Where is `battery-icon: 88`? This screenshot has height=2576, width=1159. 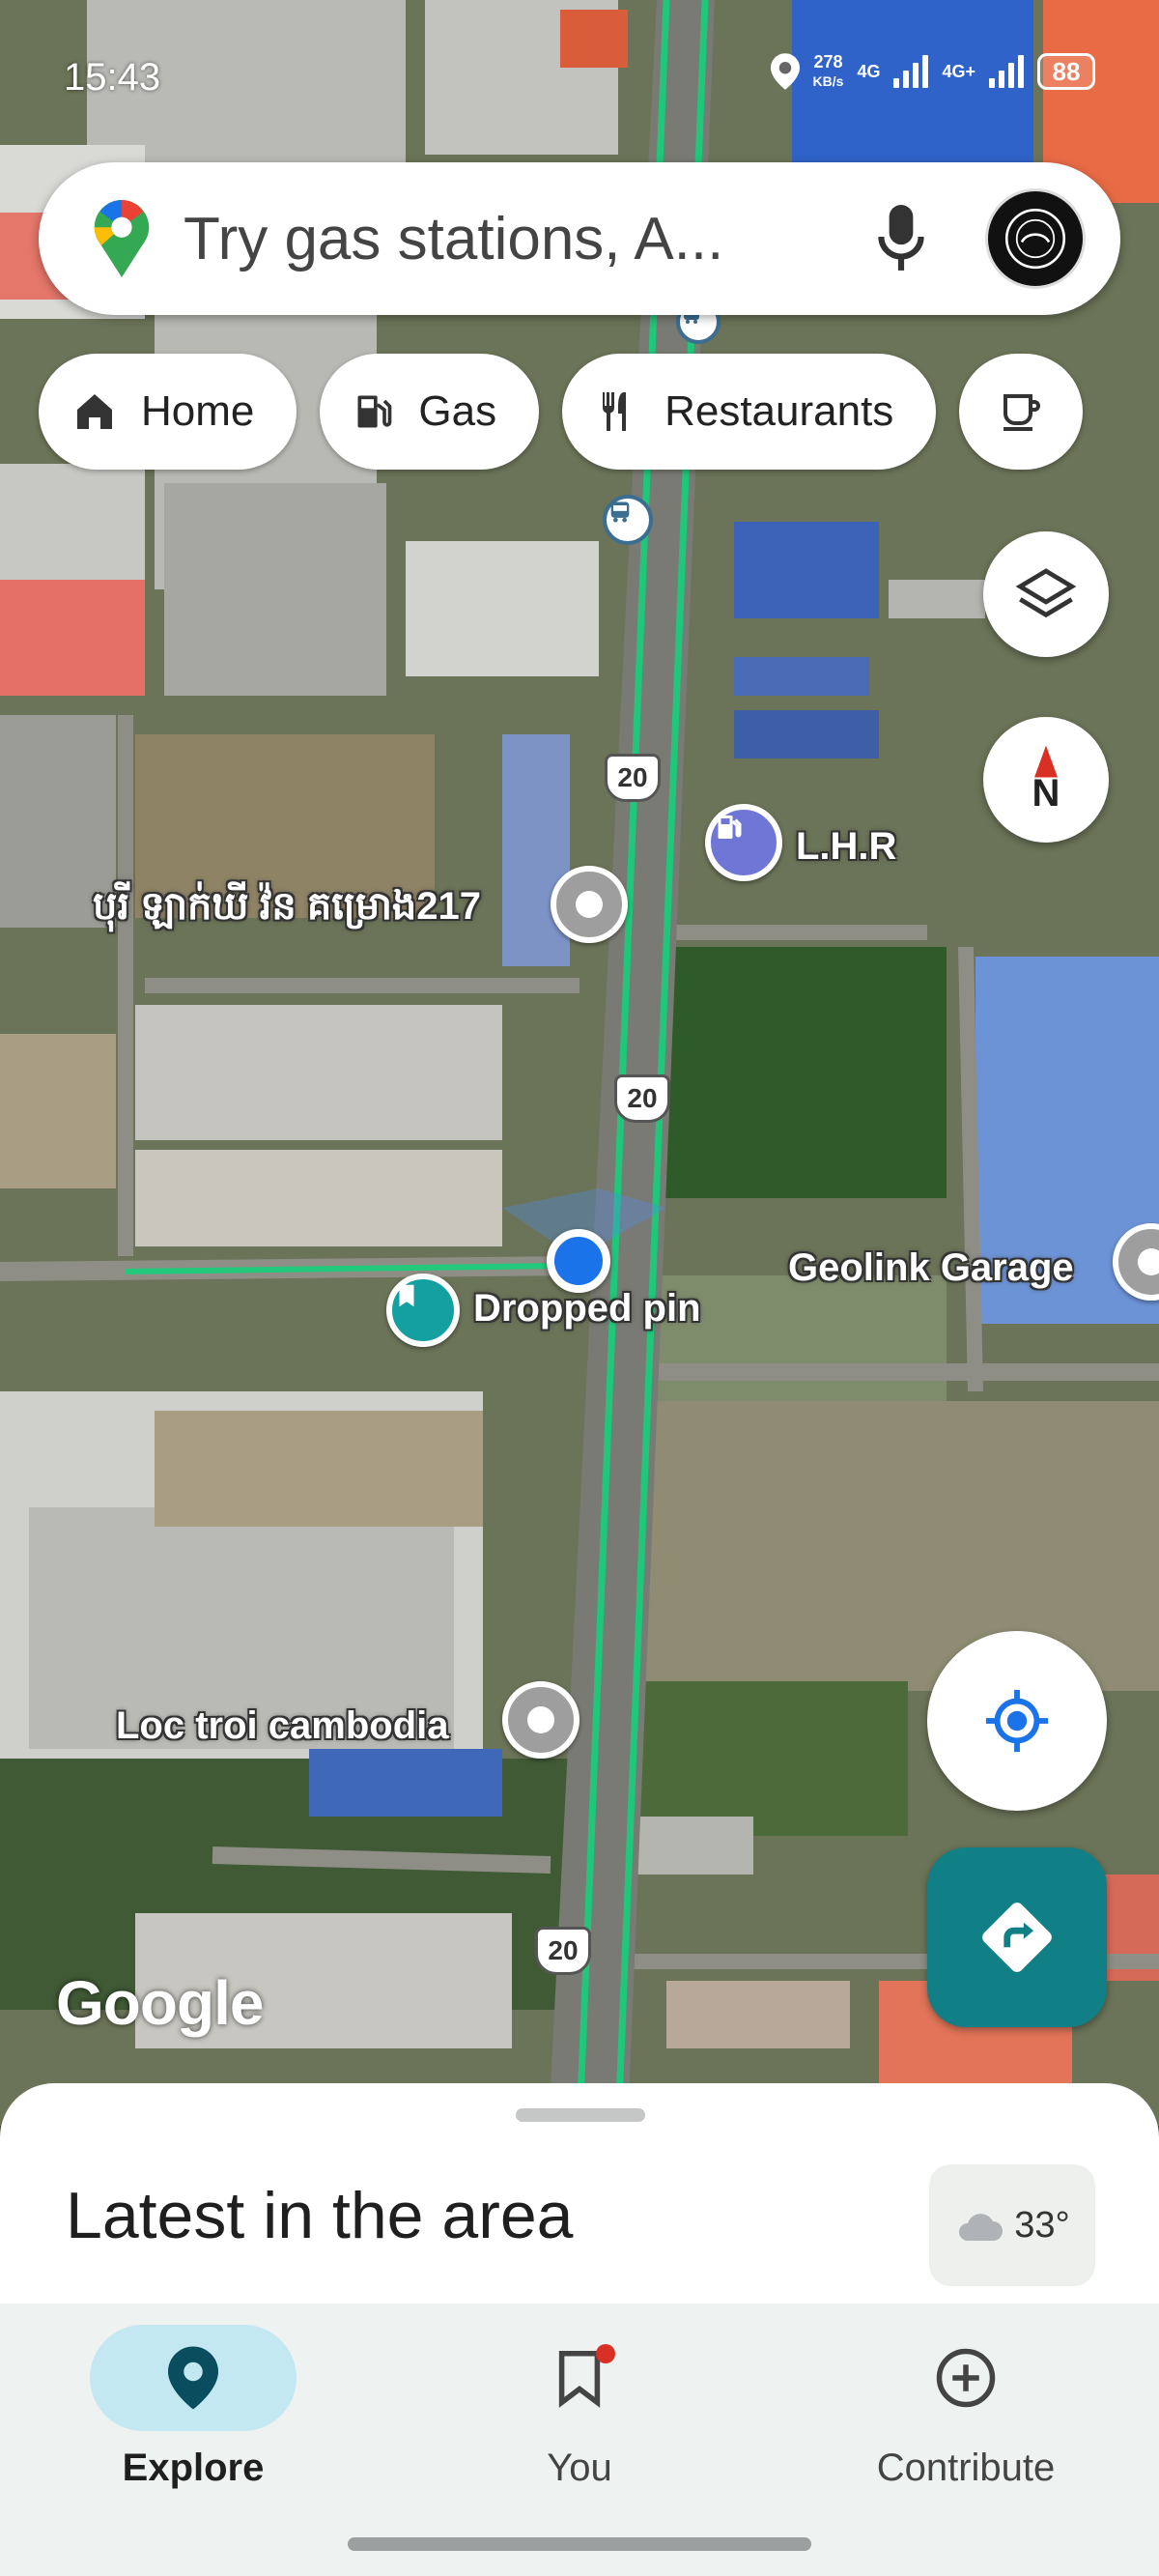 battery-icon: 88 is located at coordinates (1066, 72).